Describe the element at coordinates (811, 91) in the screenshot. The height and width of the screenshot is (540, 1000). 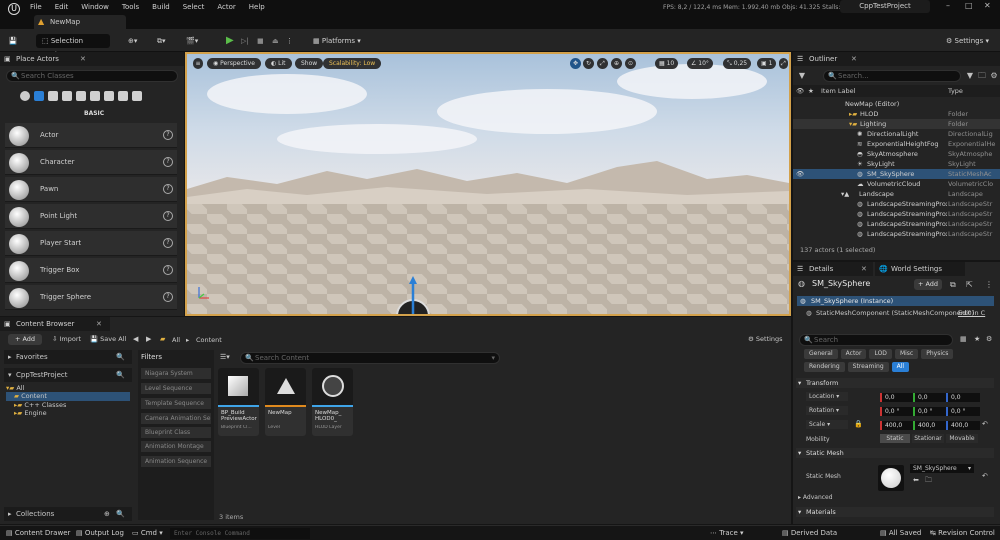
I see `star-icon: ★` at that location.